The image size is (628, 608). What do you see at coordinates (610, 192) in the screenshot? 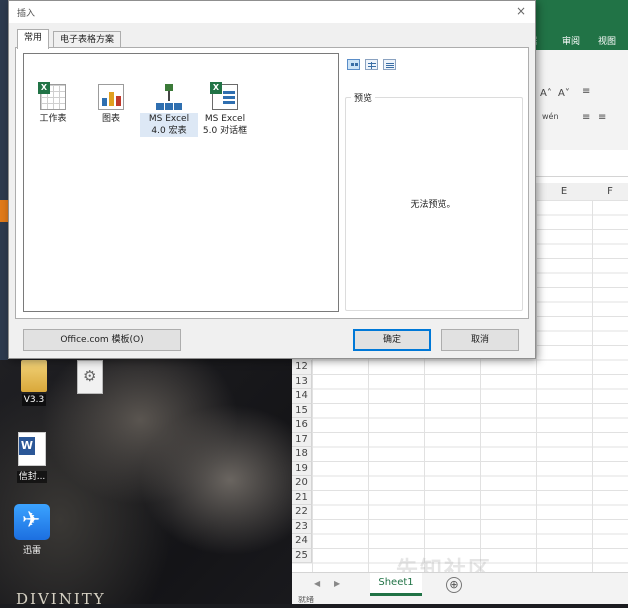
I see `column-header-f: F` at bounding box center [610, 192].